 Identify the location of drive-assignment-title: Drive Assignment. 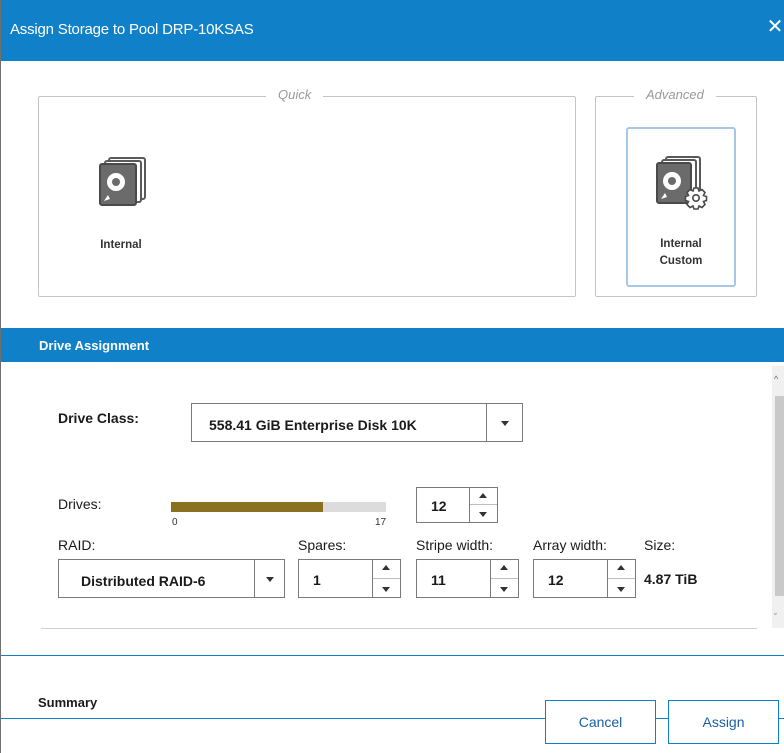
(94, 345).